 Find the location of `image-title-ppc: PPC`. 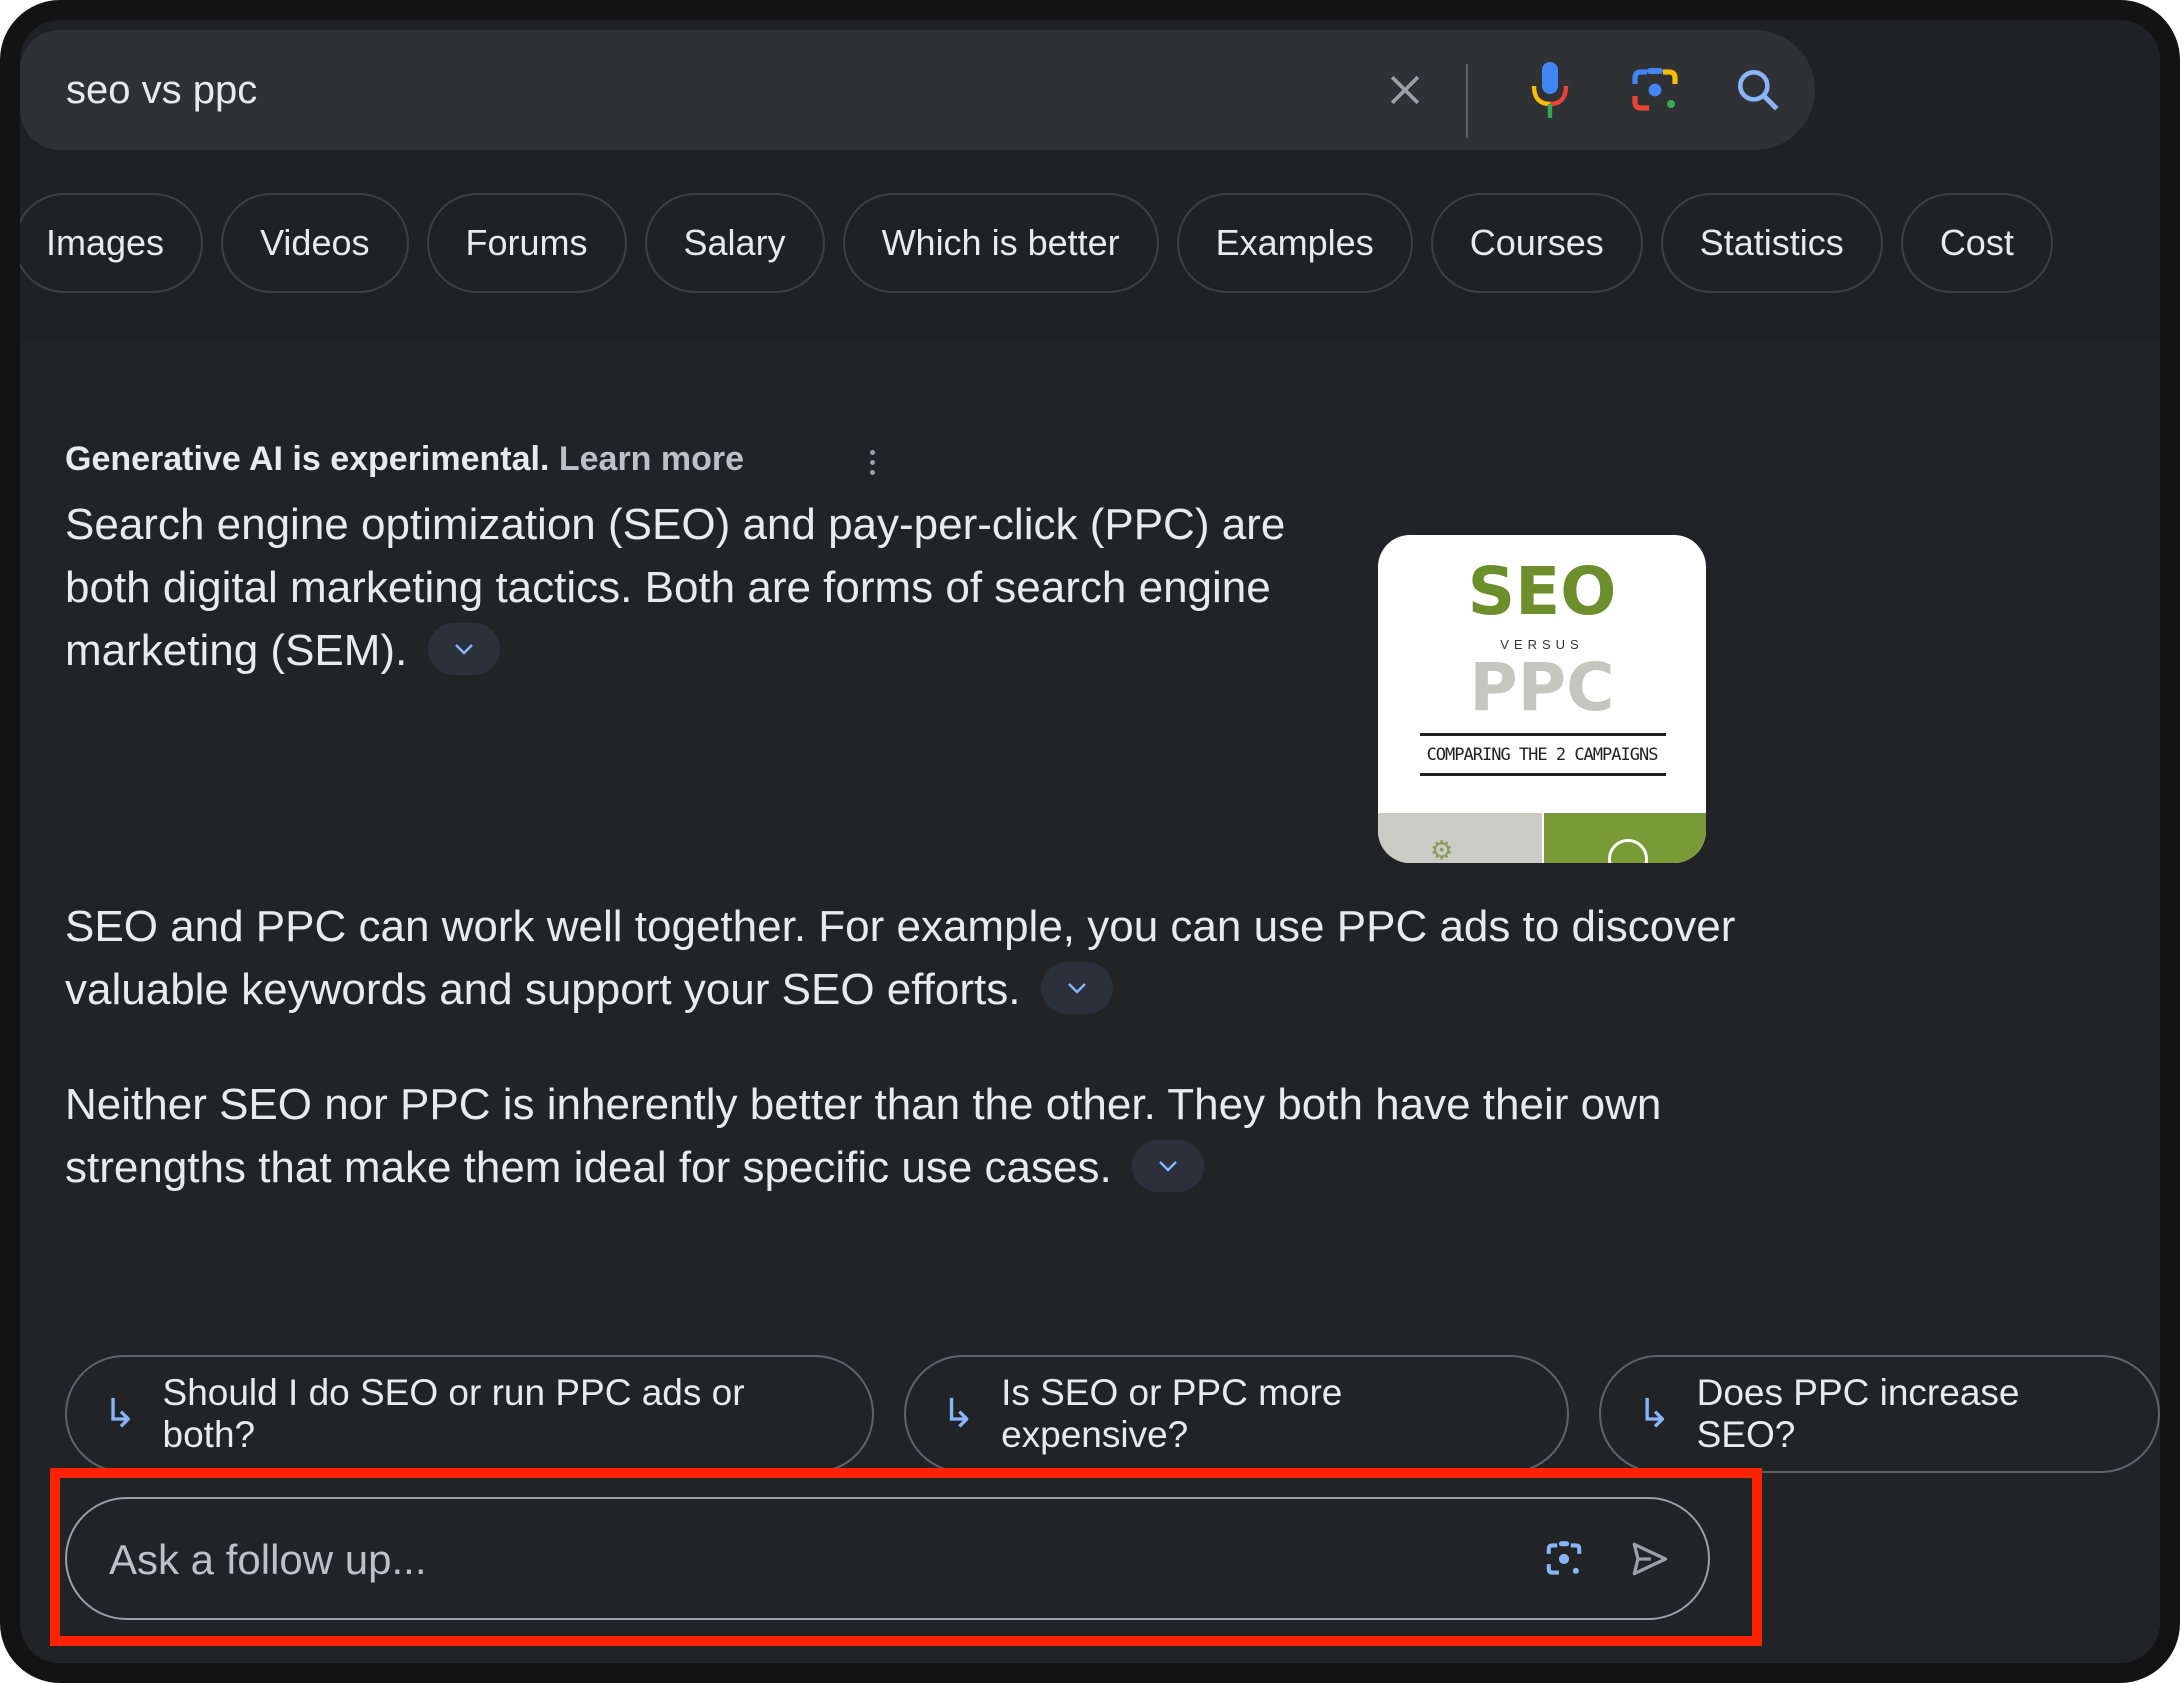

image-title-ppc: PPC is located at coordinates (1542, 687).